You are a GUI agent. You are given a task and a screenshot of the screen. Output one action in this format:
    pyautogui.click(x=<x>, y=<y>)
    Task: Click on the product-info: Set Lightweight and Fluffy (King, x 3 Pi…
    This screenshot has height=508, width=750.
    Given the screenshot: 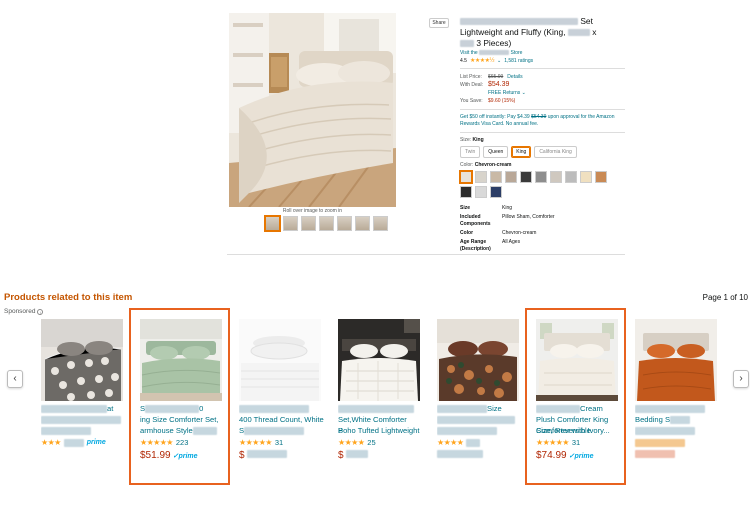 What is the action you would take?
    pyautogui.click(x=542, y=135)
    